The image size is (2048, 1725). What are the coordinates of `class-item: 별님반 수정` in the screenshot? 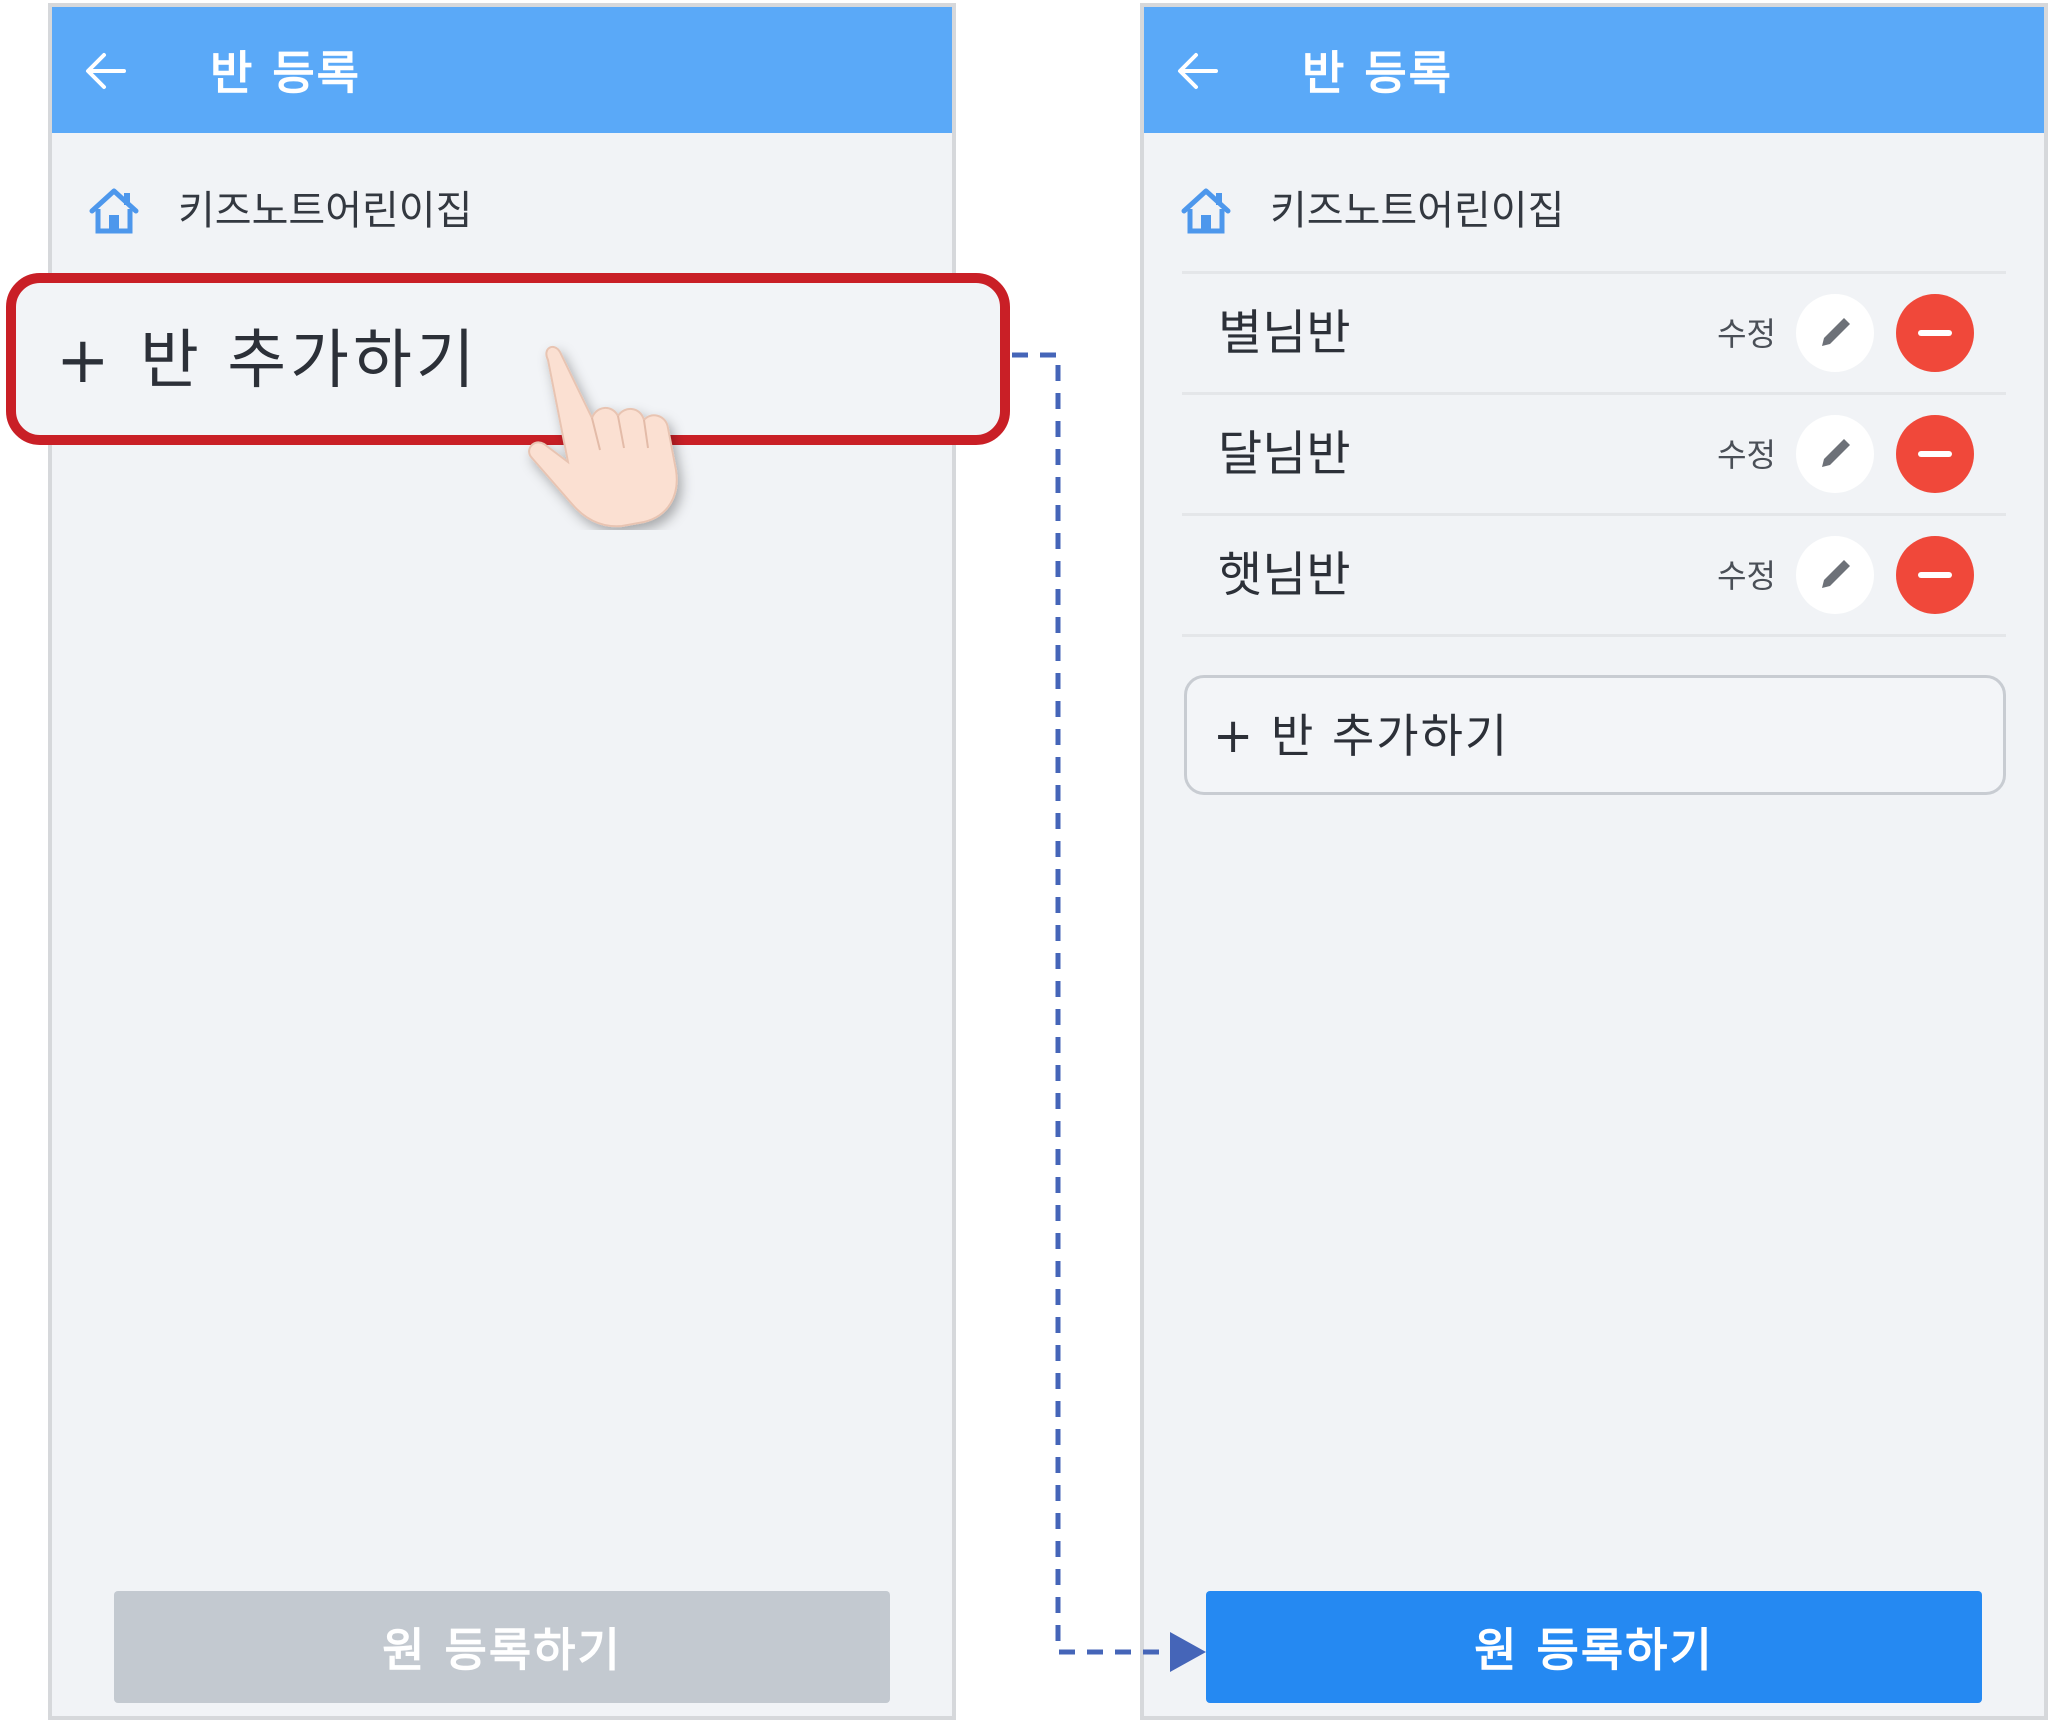 It's located at (1594, 334).